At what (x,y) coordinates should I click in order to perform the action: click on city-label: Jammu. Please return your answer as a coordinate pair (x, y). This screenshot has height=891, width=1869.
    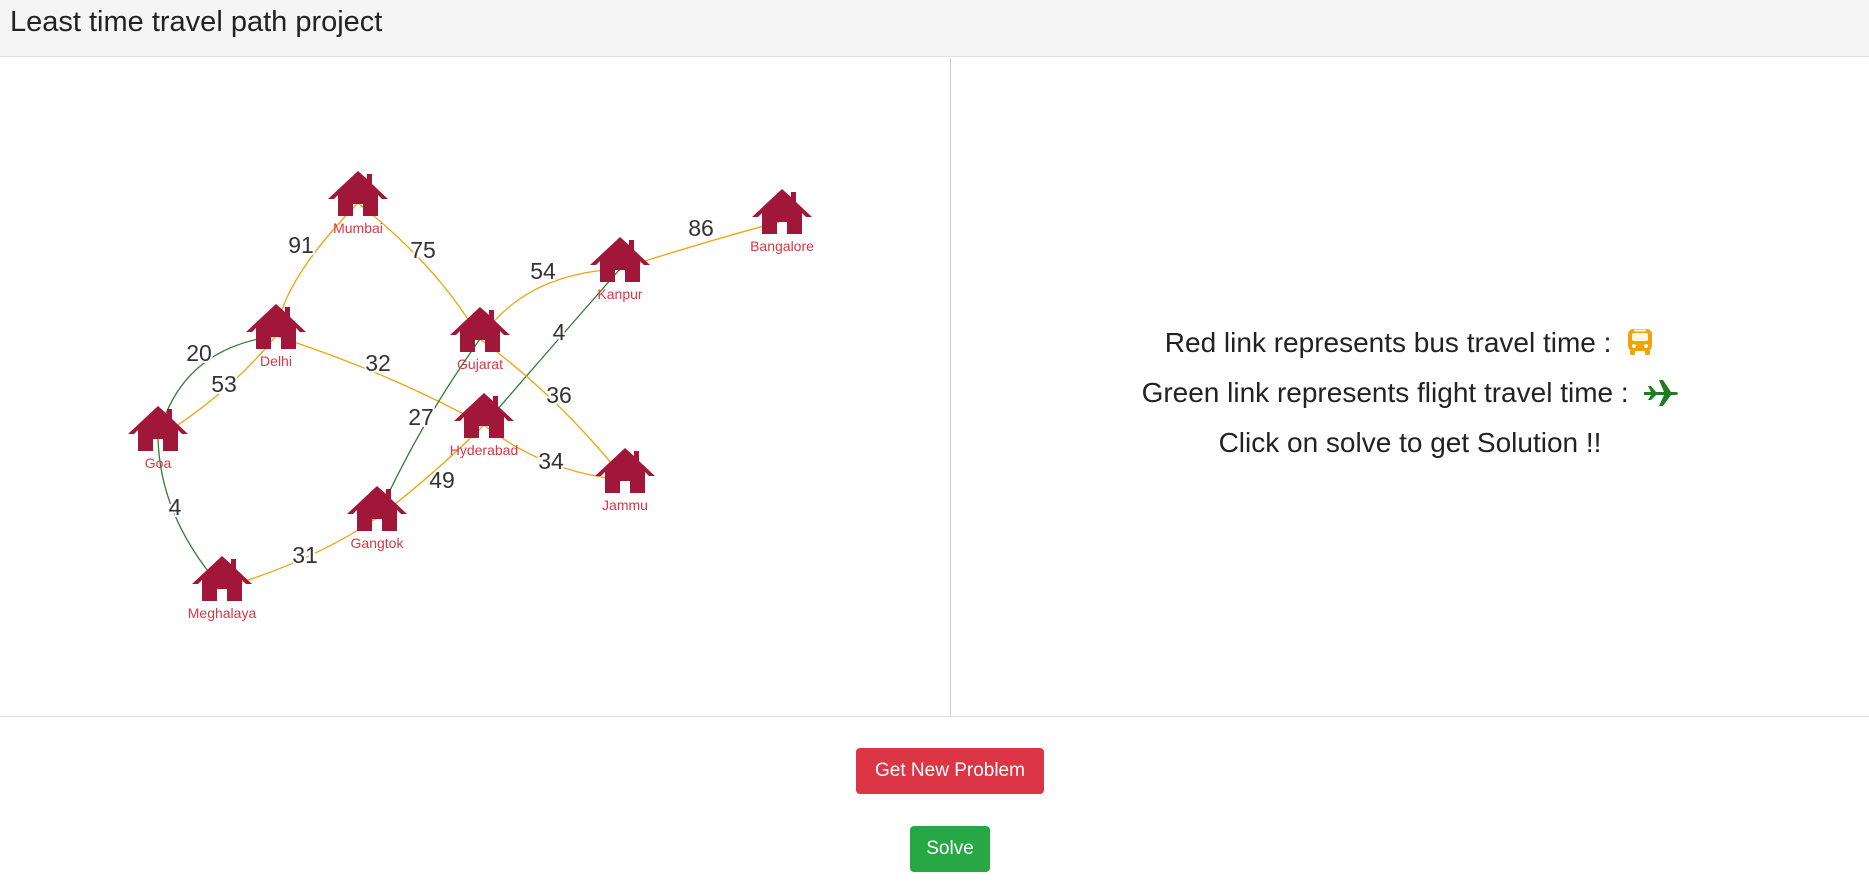
    Looking at the image, I should click on (625, 505).